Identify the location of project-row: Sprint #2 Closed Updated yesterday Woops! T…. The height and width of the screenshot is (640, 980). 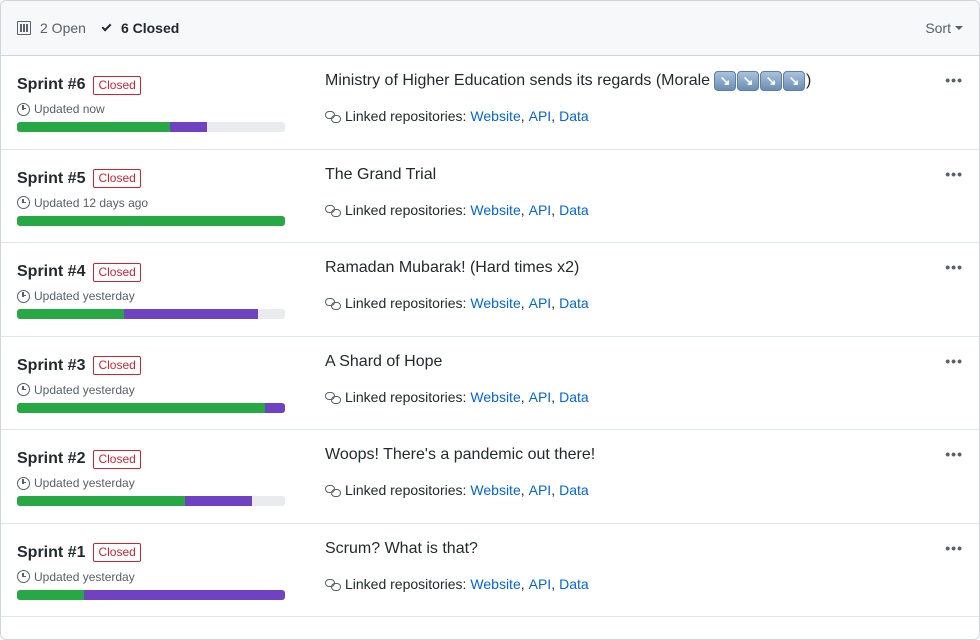
(490, 477).